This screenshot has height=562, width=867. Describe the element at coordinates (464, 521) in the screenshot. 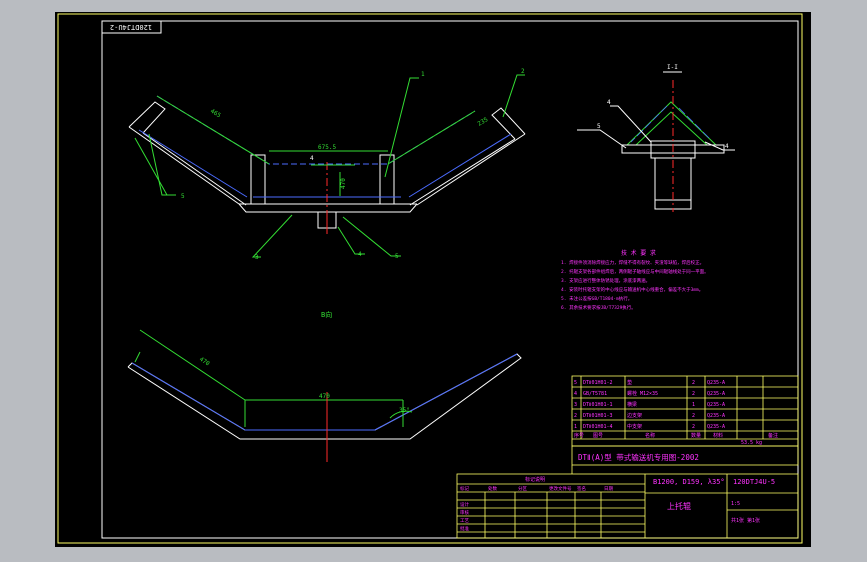

I see `svg-text: 工艺` at that location.